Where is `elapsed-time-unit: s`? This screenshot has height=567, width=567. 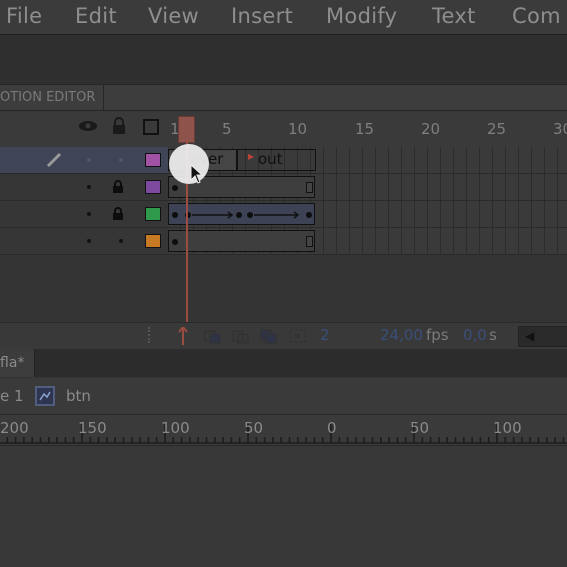
elapsed-time-unit: s is located at coordinates (493, 335).